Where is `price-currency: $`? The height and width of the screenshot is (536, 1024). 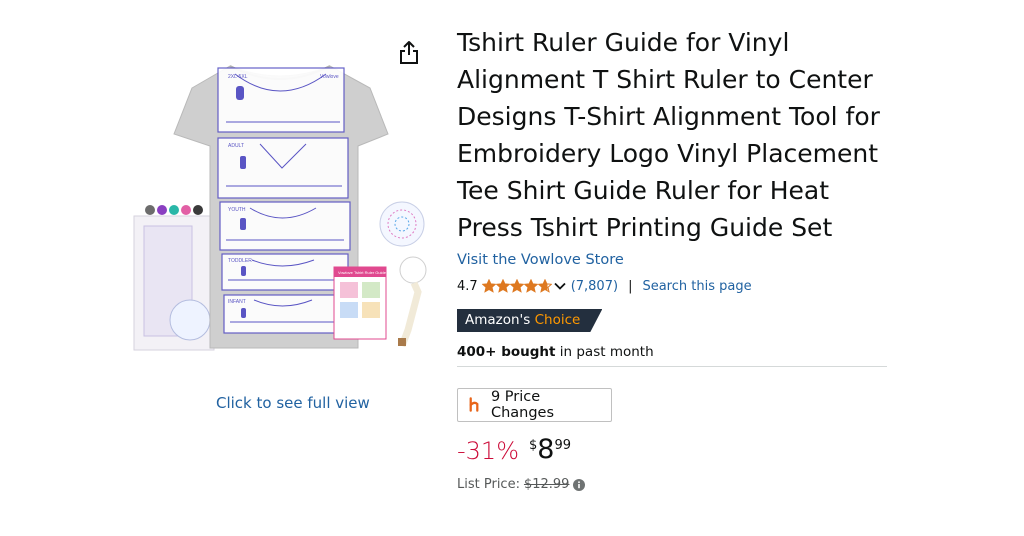 price-currency: $ is located at coordinates (533, 445).